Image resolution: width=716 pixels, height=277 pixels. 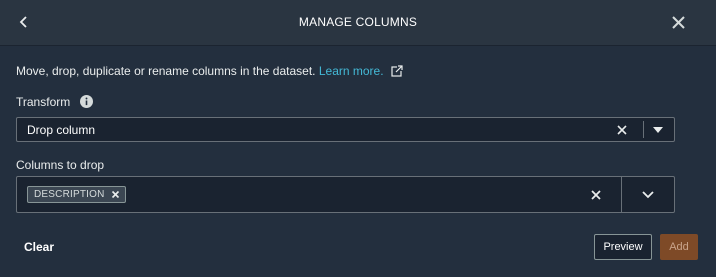 What do you see at coordinates (60, 165) in the screenshot?
I see `columns-to-drop-label: Columns to drop` at bounding box center [60, 165].